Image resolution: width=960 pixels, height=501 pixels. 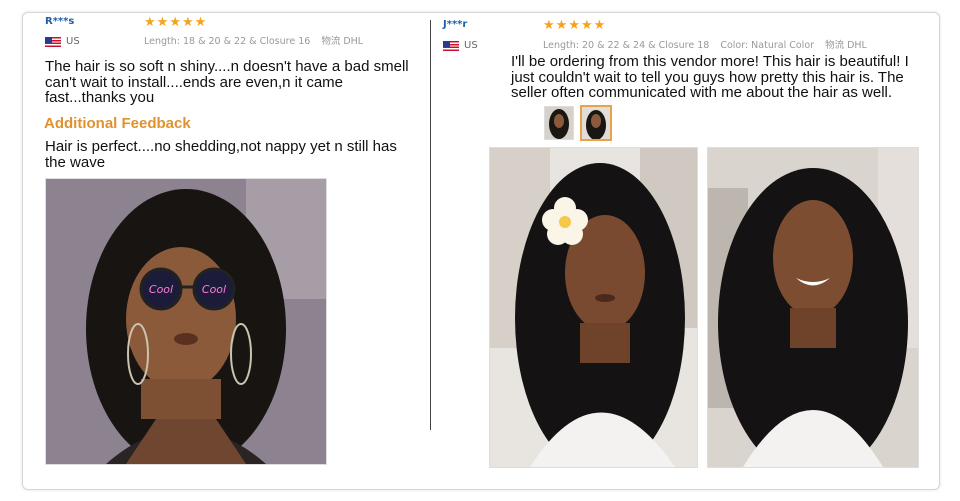 I want to click on length-value: 18 & 20 & 22 & Closure 16, so click(x=246, y=41).